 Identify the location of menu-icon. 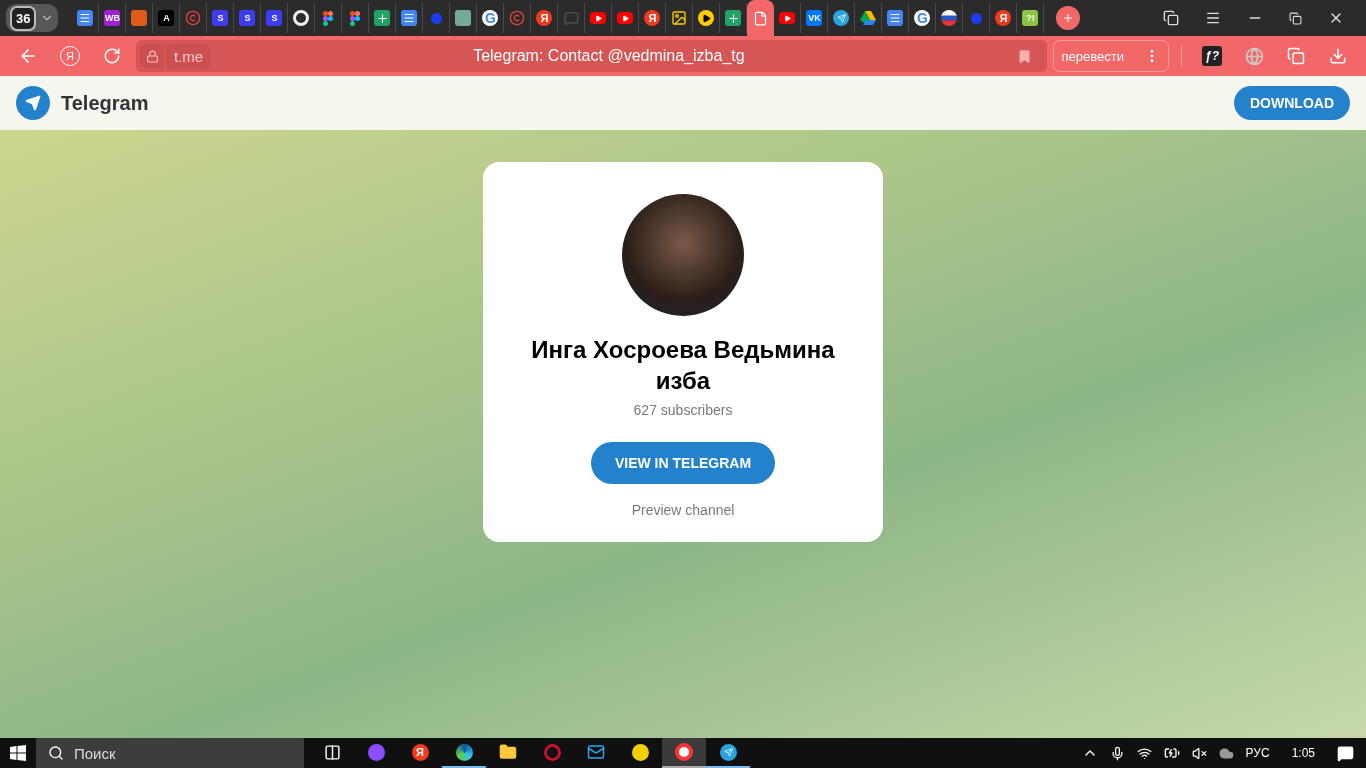
(1213, 18).